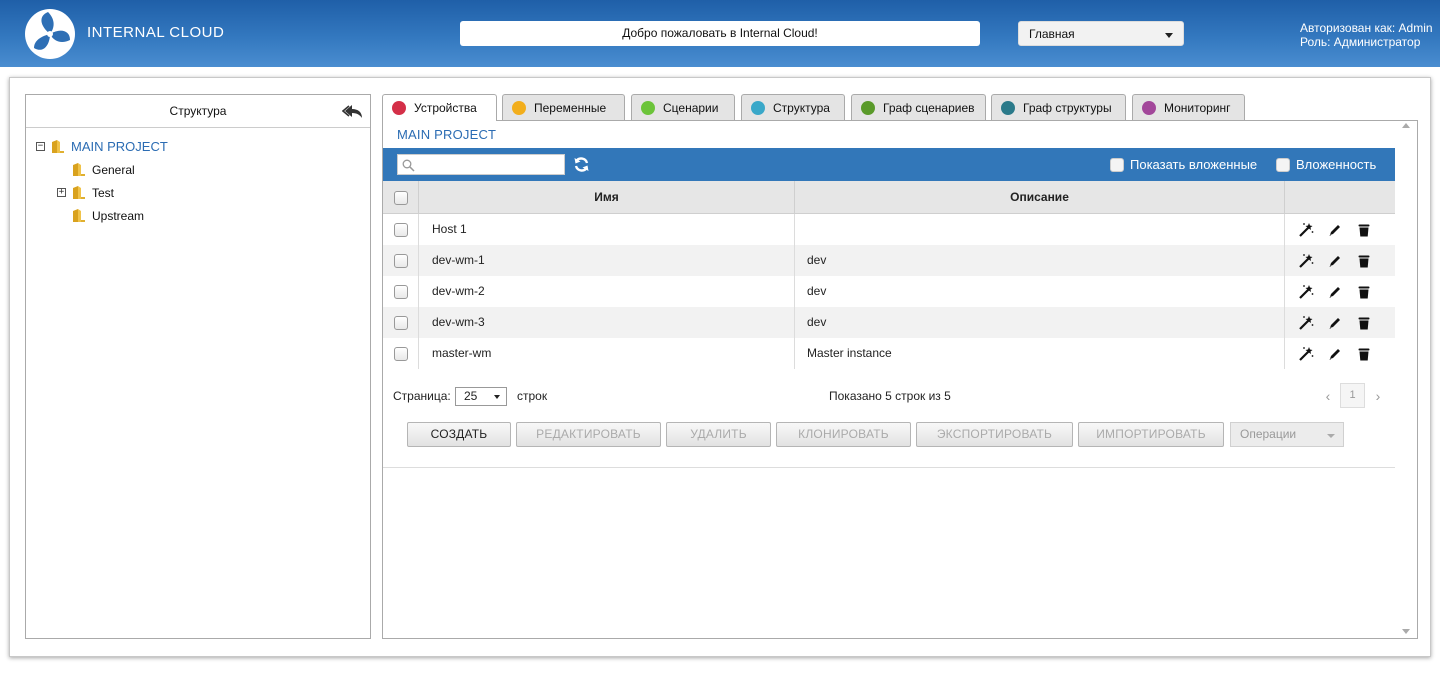  What do you see at coordinates (889, 467) in the screenshot?
I see `divider` at bounding box center [889, 467].